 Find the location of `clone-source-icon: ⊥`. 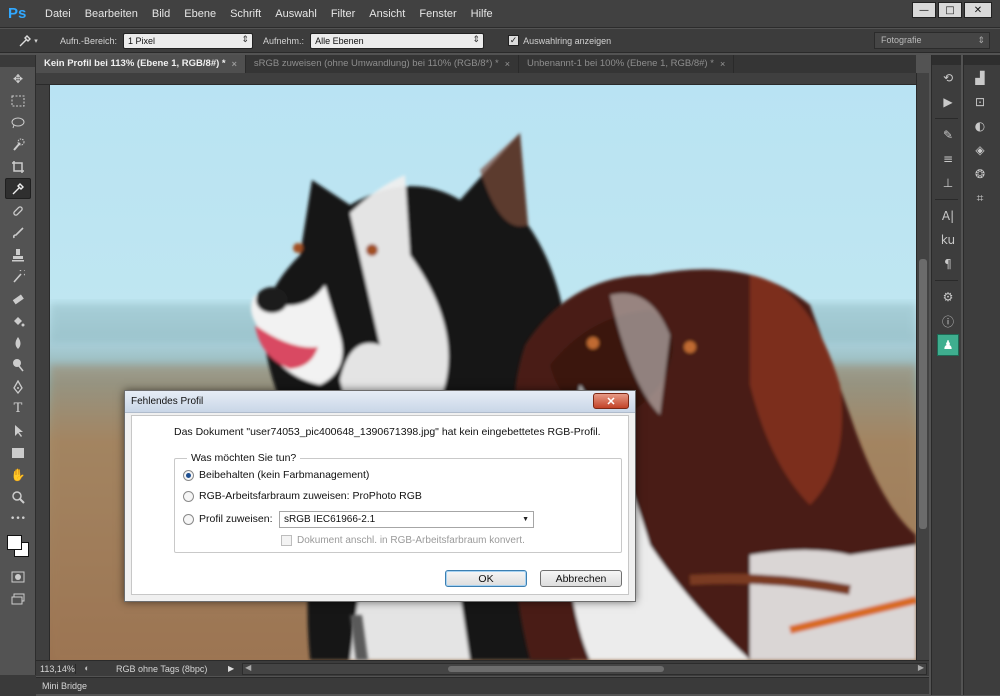

clone-source-icon: ⊥ is located at coordinates (948, 183).